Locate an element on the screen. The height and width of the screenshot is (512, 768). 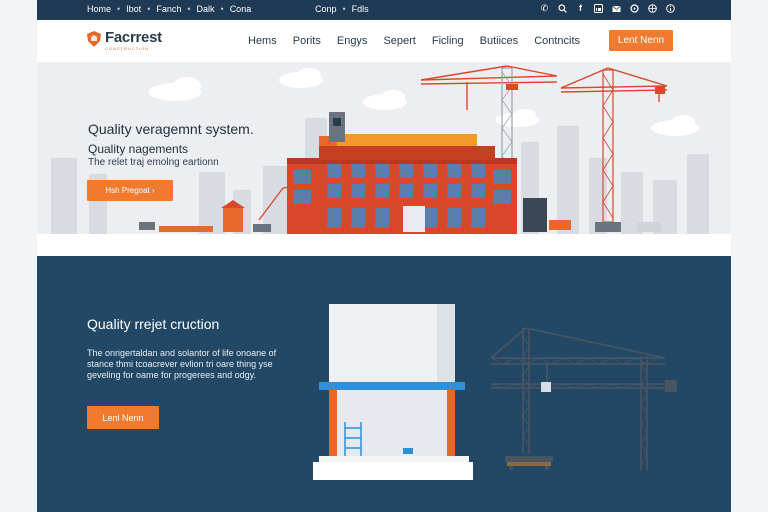
nav-item-7: Contncits is located at coordinates (557, 41).